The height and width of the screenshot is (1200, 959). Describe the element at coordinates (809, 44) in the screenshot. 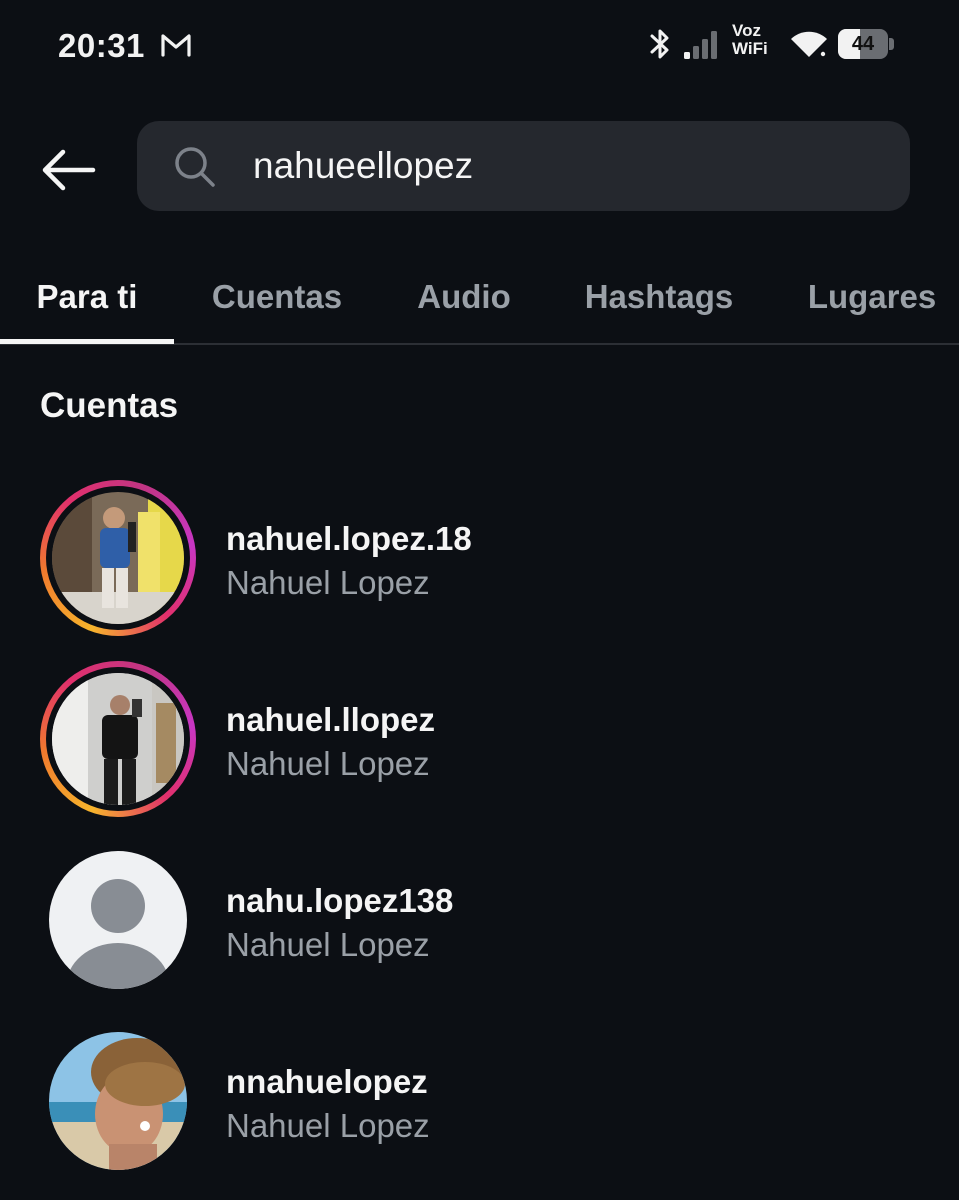

I see `wifi-icon` at that location.